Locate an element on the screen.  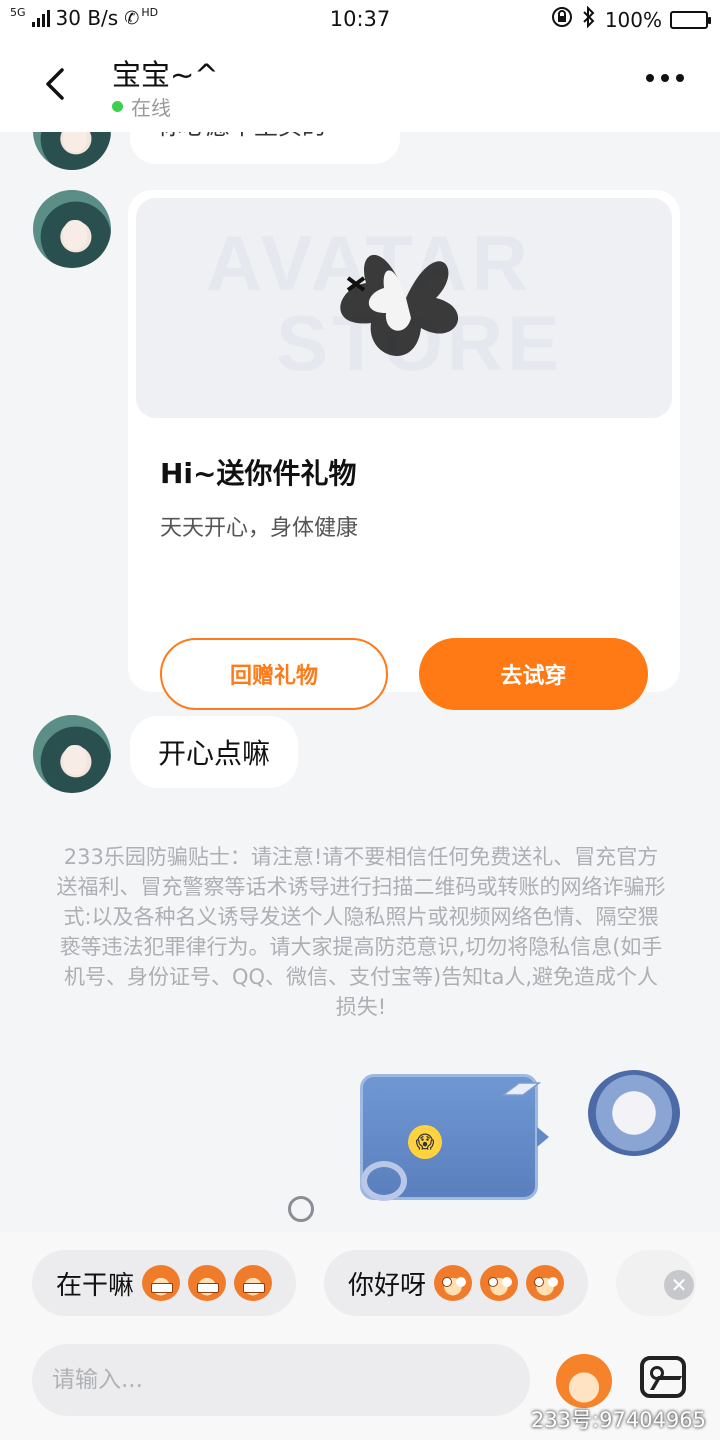
quick-replies-bar: 在干嘛 你好呀 ✕ is located at coordinates (360, 1284).